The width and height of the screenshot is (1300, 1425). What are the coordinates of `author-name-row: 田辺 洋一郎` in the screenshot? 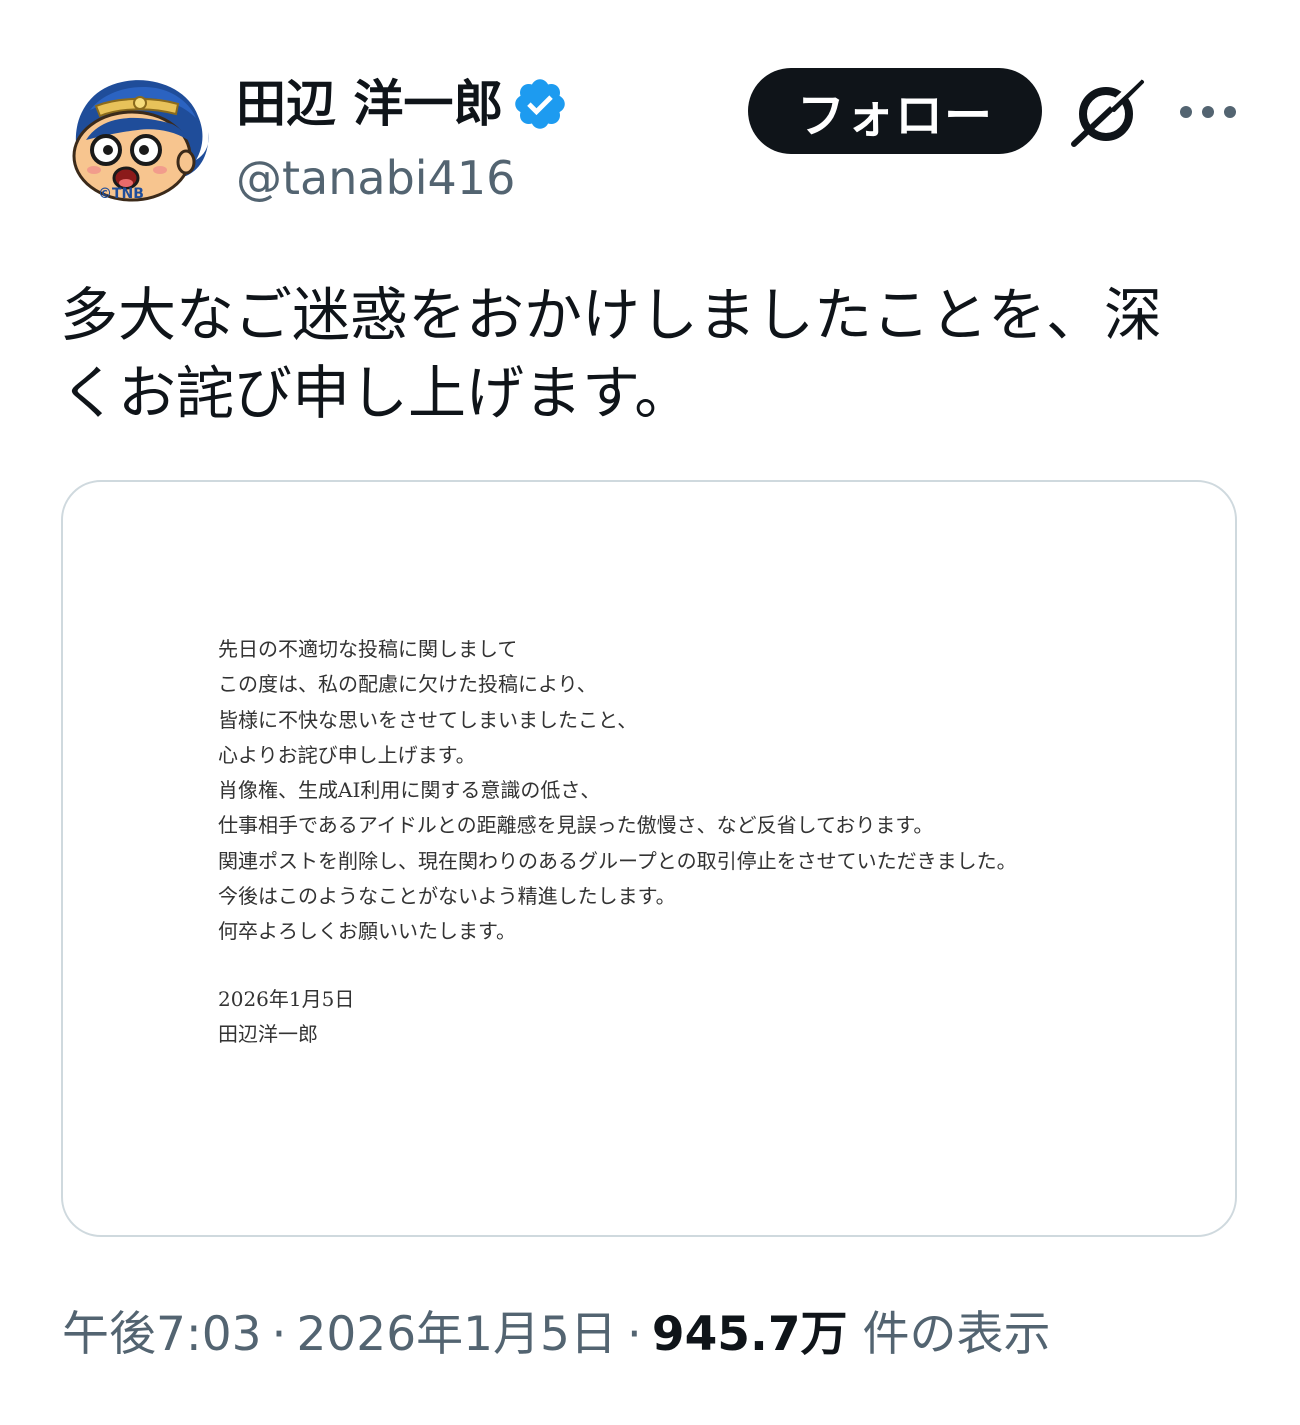 It's located at (402, 104).